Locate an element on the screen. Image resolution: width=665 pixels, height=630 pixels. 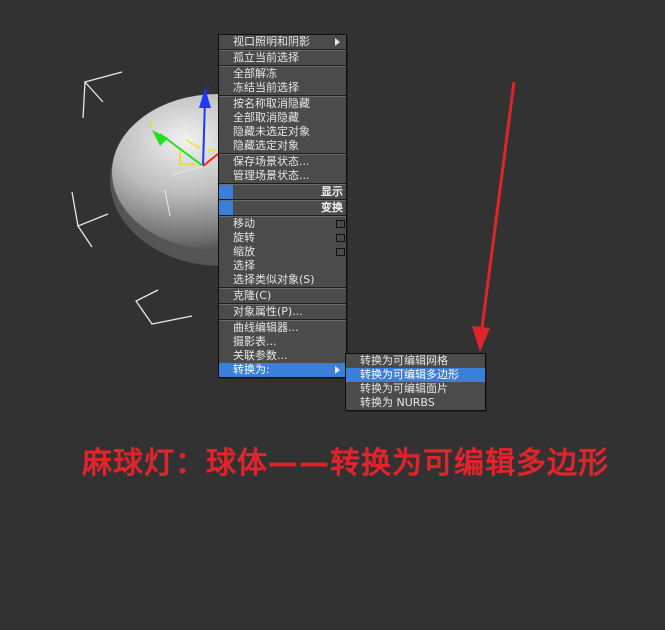
menu-item-label: 移动 is located at coordinates (244, 223).